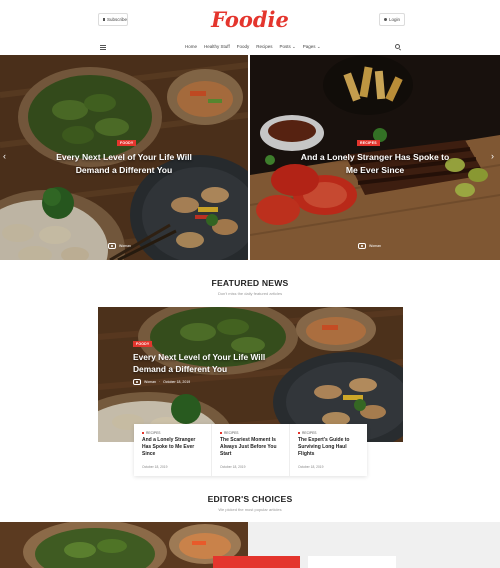 The image size is (500, 568). I want to click on nav-item-foody: Foody, so click(243, 47).